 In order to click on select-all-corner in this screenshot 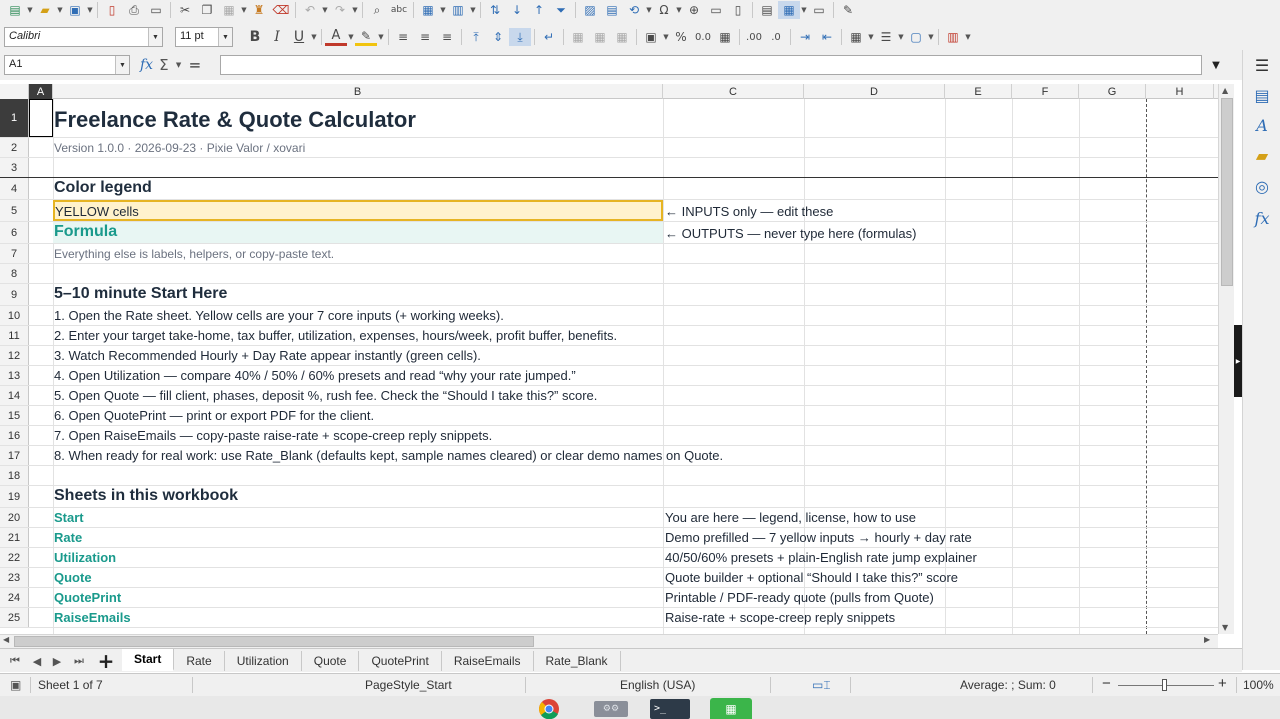, I will do `click(14, 91)`.